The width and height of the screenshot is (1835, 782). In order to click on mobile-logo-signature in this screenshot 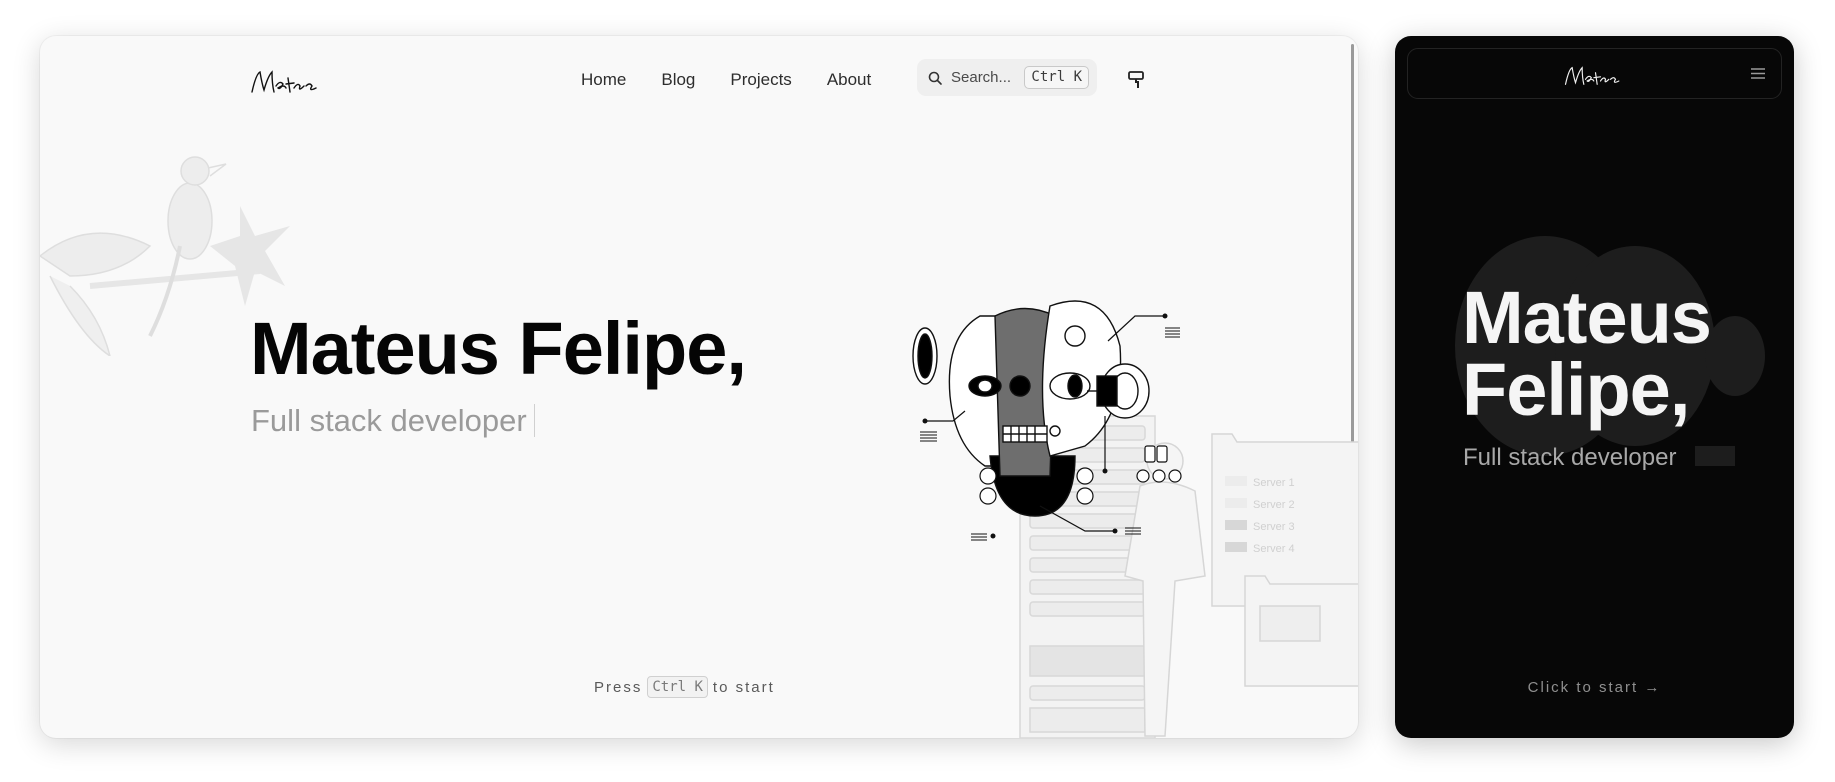, I will do `click(1593, 76)`.